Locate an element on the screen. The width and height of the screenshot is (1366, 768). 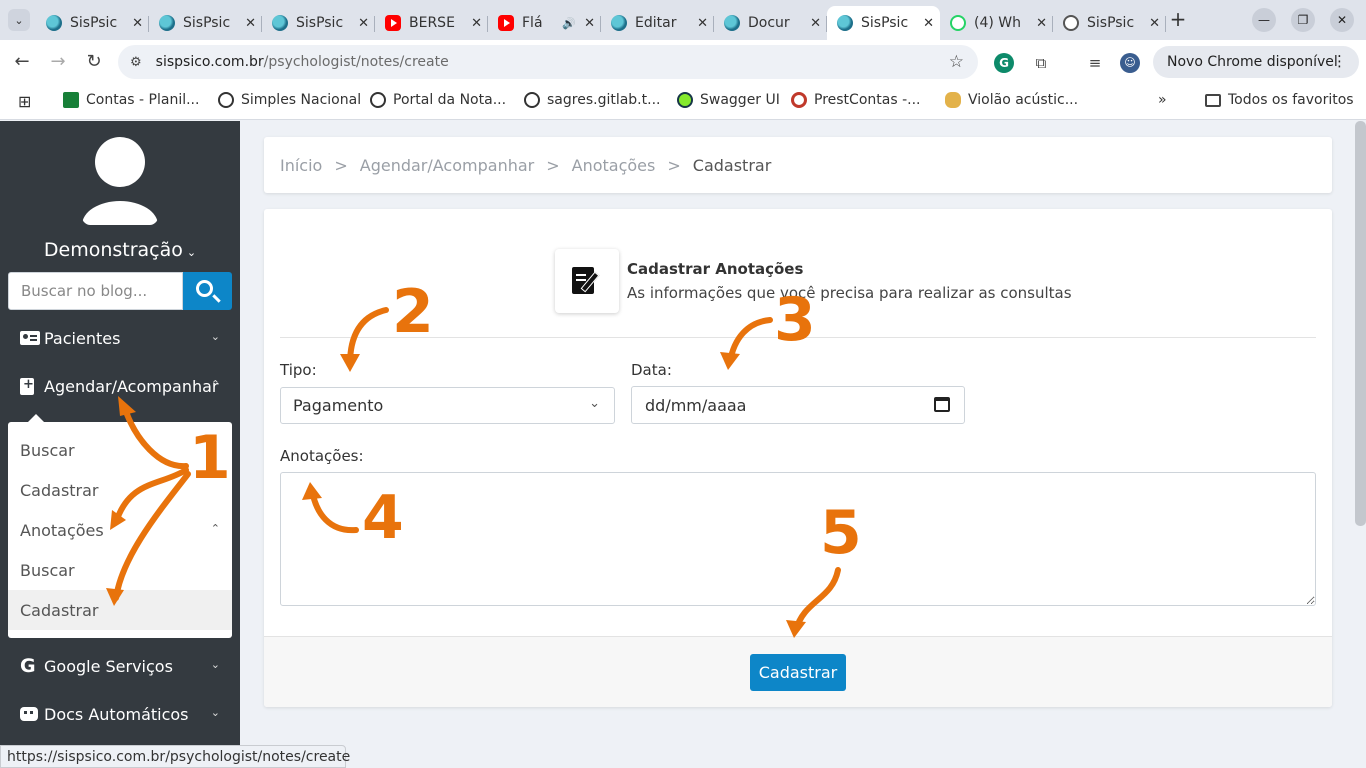
bookmark: Swagger UI is located at coordinates (728, 100).